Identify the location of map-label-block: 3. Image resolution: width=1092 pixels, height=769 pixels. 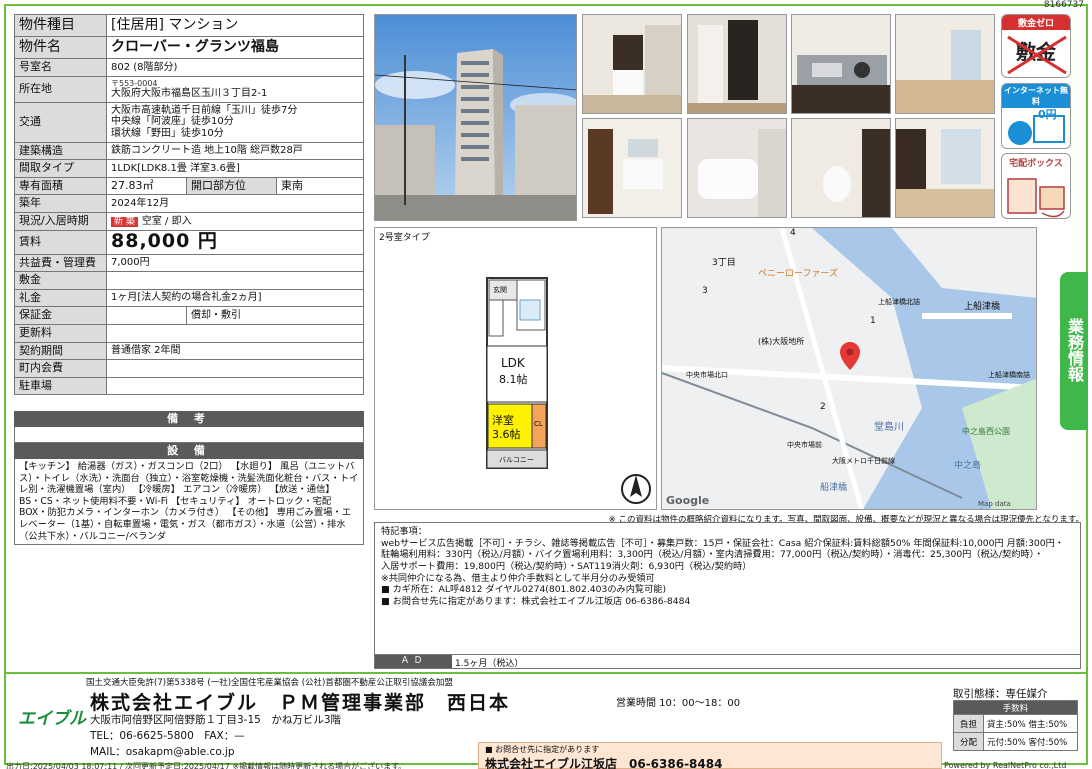
(705, 291).